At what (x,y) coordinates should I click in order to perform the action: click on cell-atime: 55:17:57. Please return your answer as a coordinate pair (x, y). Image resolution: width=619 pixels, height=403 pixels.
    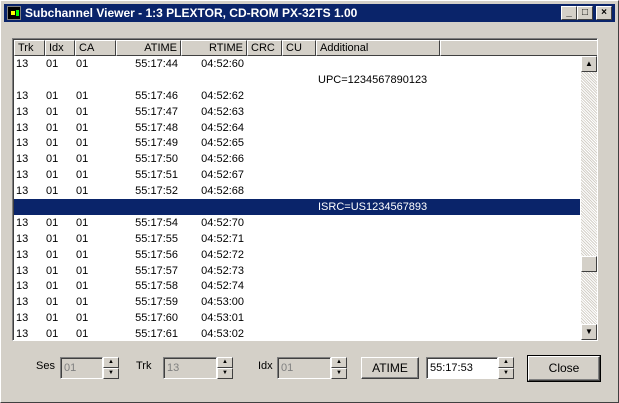
    Looking at the image, I should click on (156, 270).